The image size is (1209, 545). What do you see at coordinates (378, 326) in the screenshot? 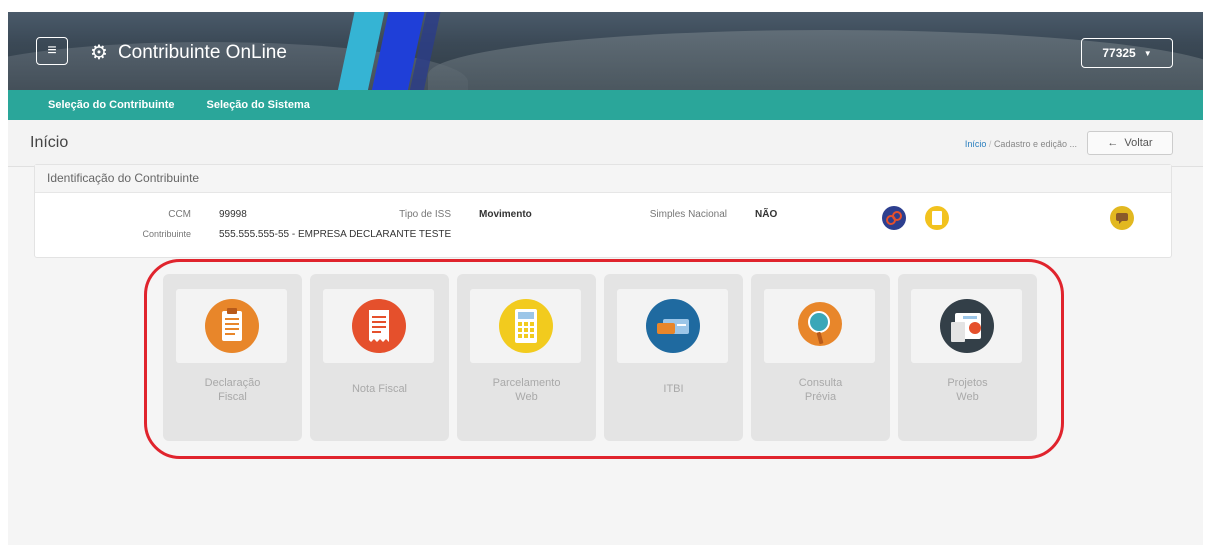
I see `receipt-icon` at bounding box center [378, 326].